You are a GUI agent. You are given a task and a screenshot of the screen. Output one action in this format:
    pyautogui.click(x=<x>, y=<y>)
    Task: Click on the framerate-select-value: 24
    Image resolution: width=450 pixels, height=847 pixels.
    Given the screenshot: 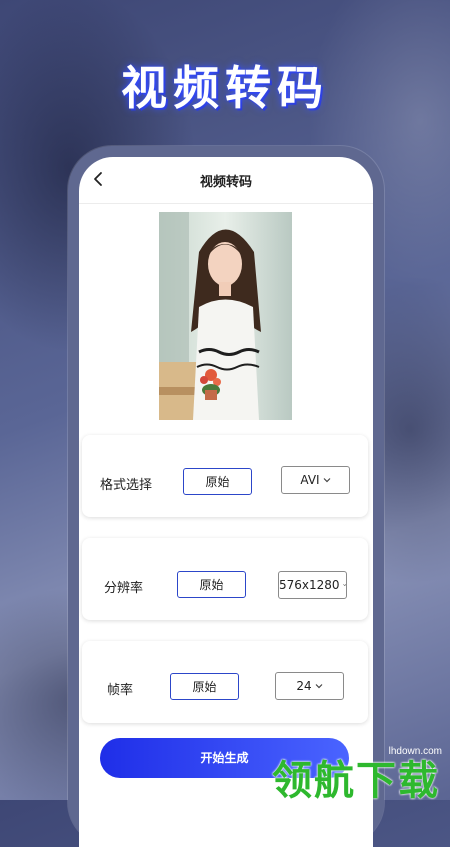 What is the action you would take?
    pyautogui.click(x=304, y=686)
    